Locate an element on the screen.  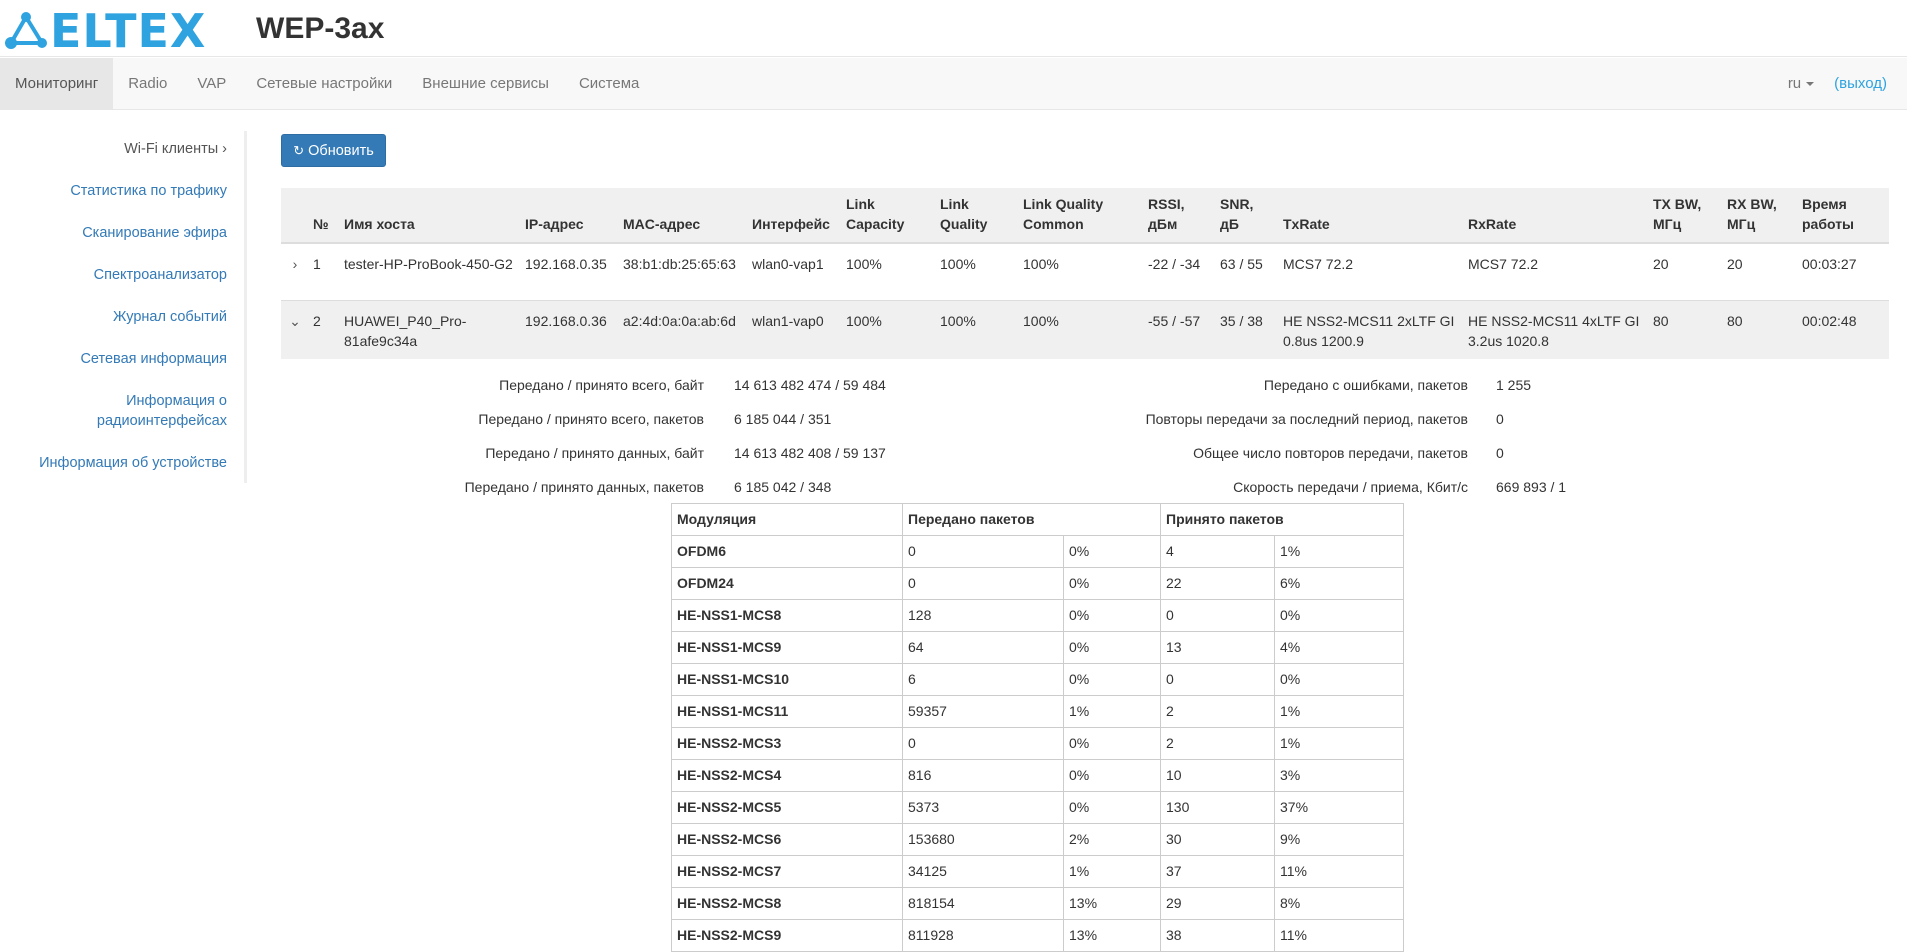
cell-rx-percent: 37% is located at coordinates (1339, 807).